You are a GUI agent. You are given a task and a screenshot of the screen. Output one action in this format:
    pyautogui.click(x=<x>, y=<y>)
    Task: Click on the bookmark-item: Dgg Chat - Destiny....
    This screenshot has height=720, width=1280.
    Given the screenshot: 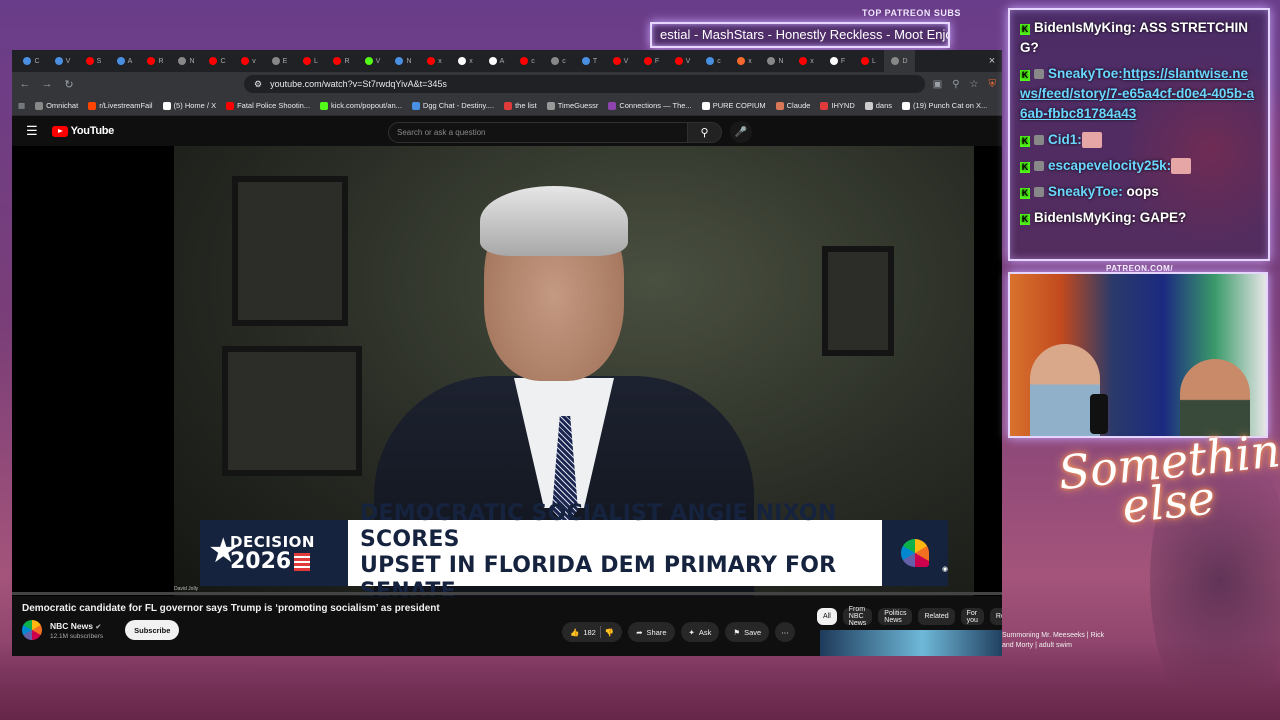 What is the action you would take?
    pyautogui.click(x=452, y=105)
    